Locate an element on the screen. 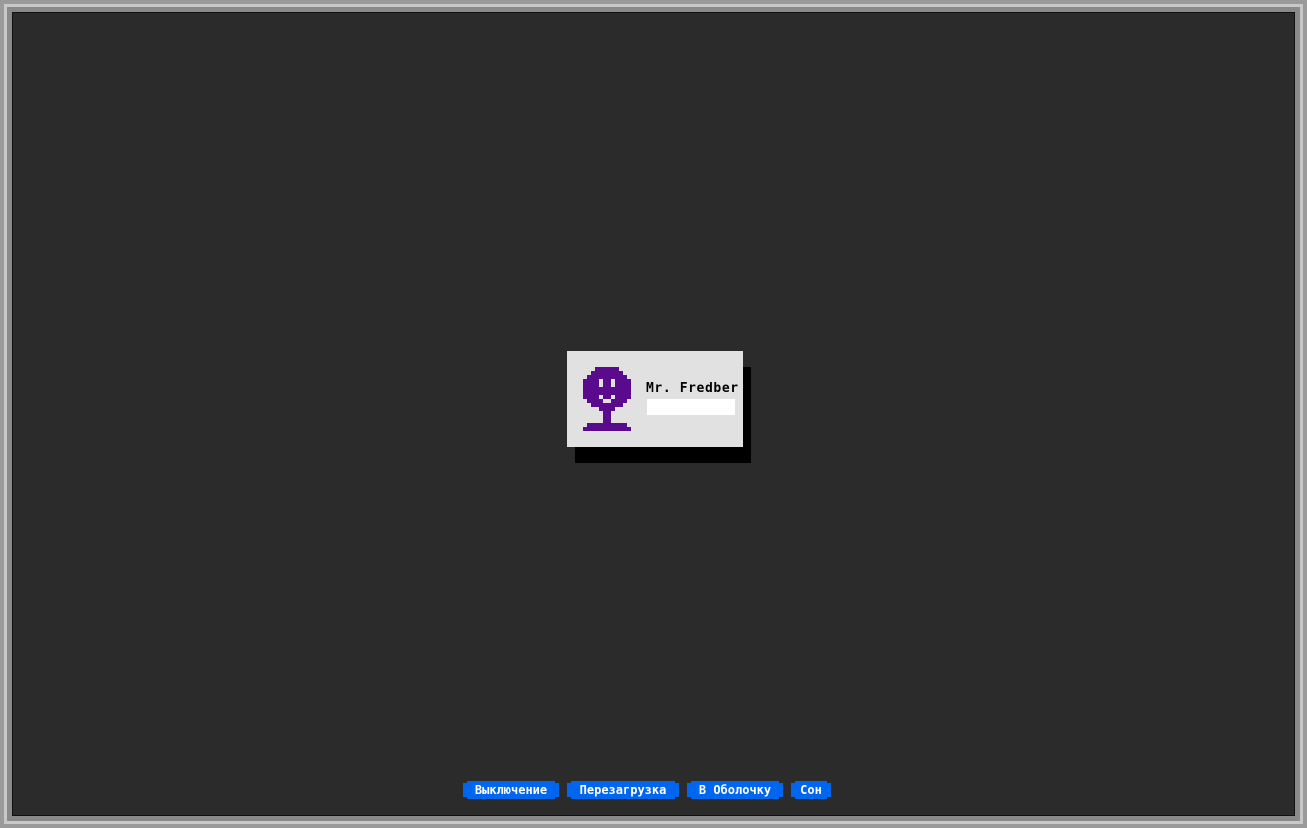 This screenshot has height=828, width=1307. power-button-bar: Выключение Перезагрузка В Оболочку Сон is located at coordinates (654, 791).